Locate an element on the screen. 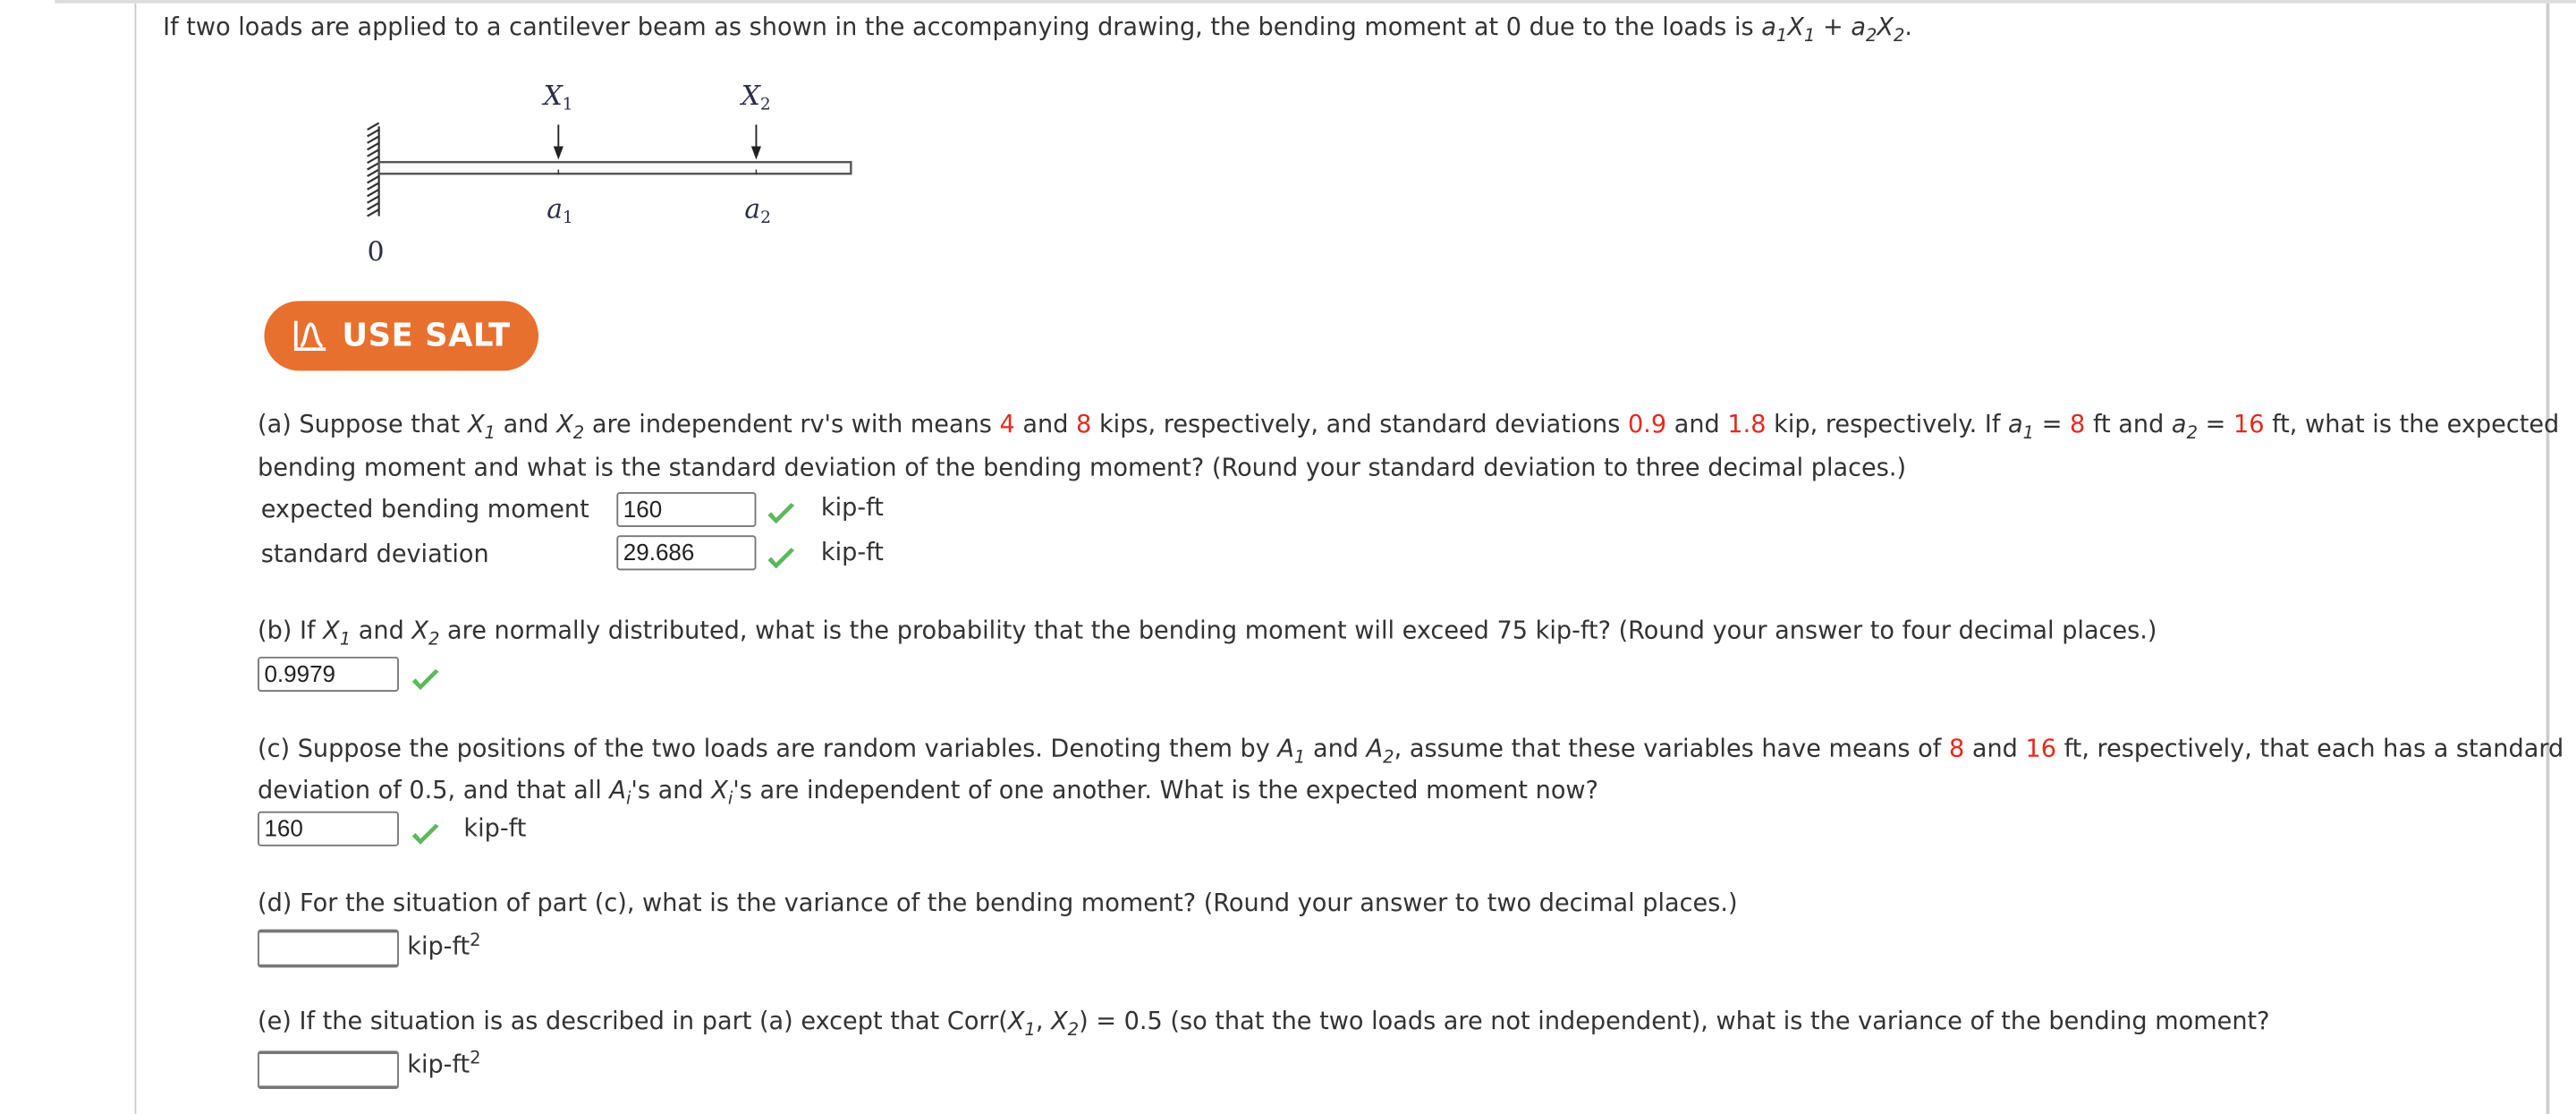 This screenshot has width=2576, height=1114. pos2-label: a2 is located at coordinates (757, 210).